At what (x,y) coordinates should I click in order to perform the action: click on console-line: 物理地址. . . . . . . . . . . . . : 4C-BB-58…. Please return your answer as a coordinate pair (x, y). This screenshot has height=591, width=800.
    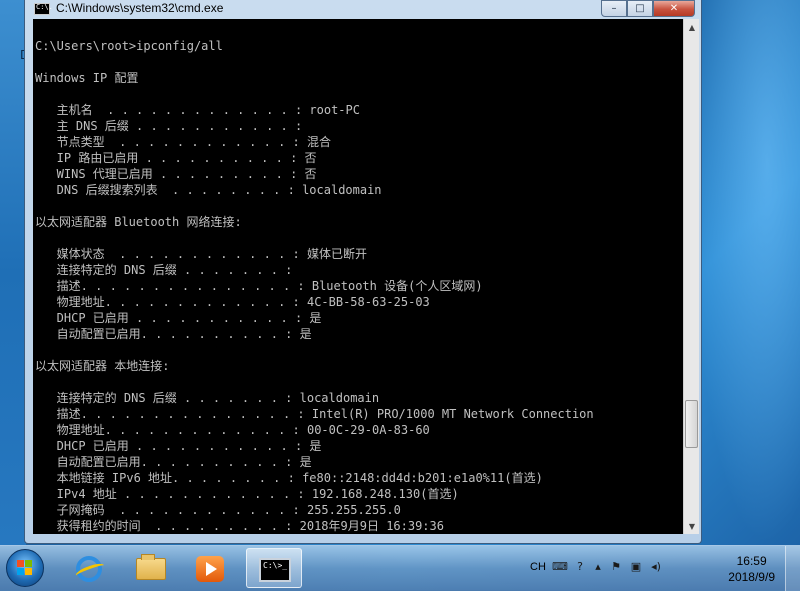
    Looking at the image, I should click on (232, 302).